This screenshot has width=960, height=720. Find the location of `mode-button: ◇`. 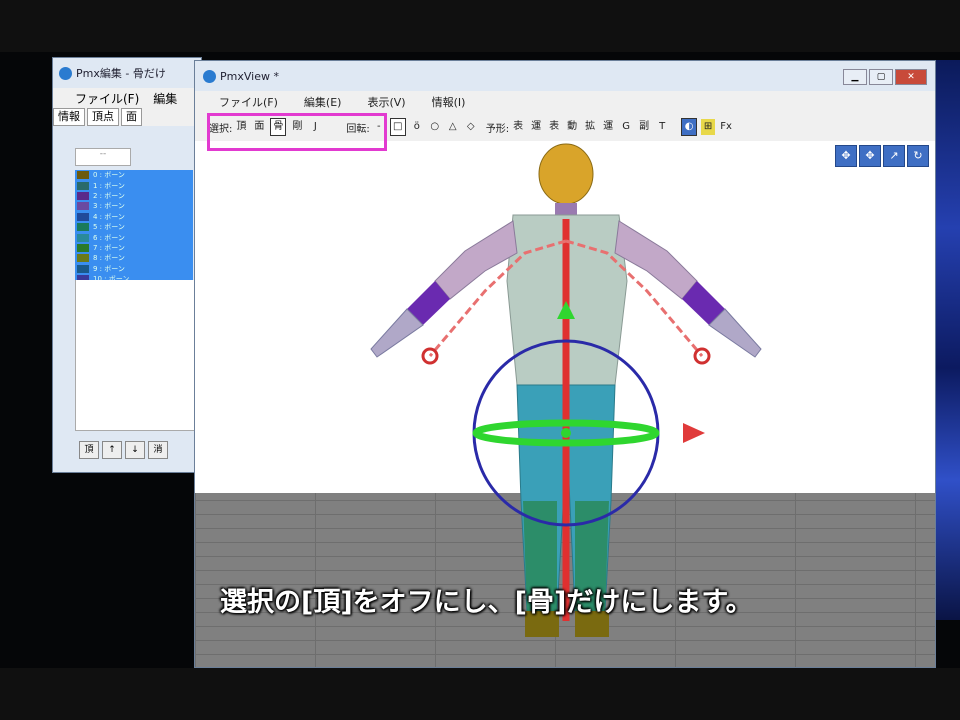

mode-button: ◇ is located at coordinates (471, 127).